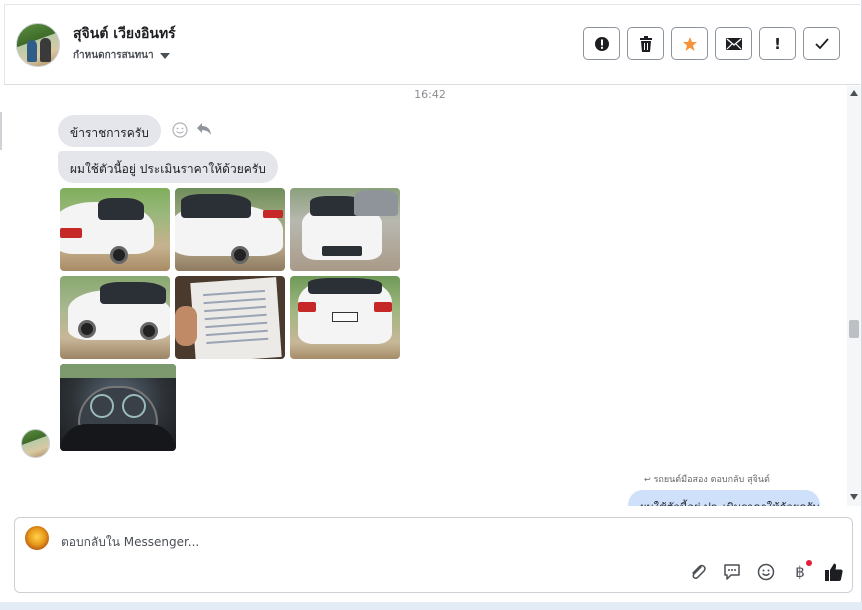 The width and height of the screenshot is (862, 610). I want to click on payment-button: ฿, so click(801, 571).